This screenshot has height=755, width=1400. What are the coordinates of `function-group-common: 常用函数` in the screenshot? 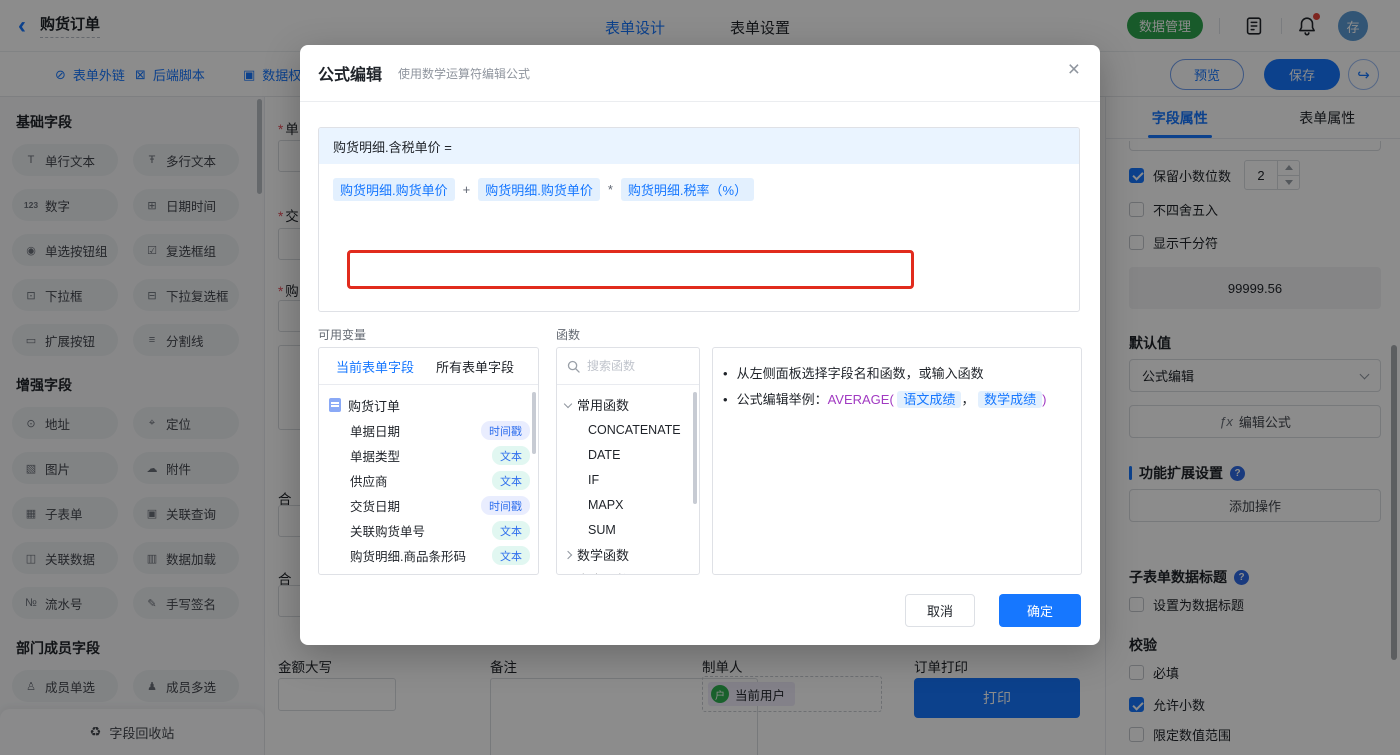 It's located at (631, 404).